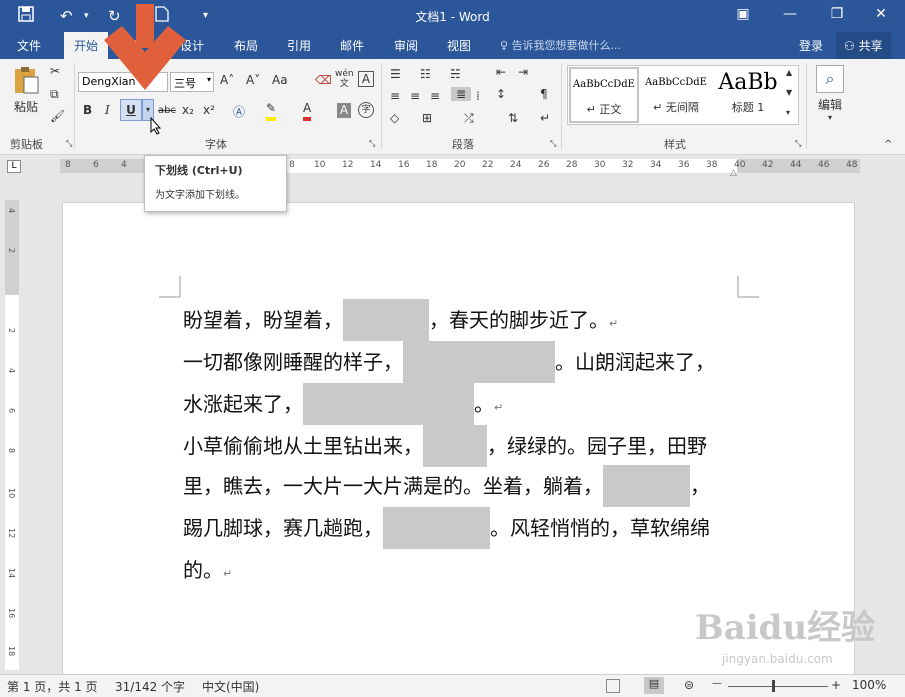 This screenshot has width=905, height=697. I want to click on strikethrough-button: abc, so click(167, 110).